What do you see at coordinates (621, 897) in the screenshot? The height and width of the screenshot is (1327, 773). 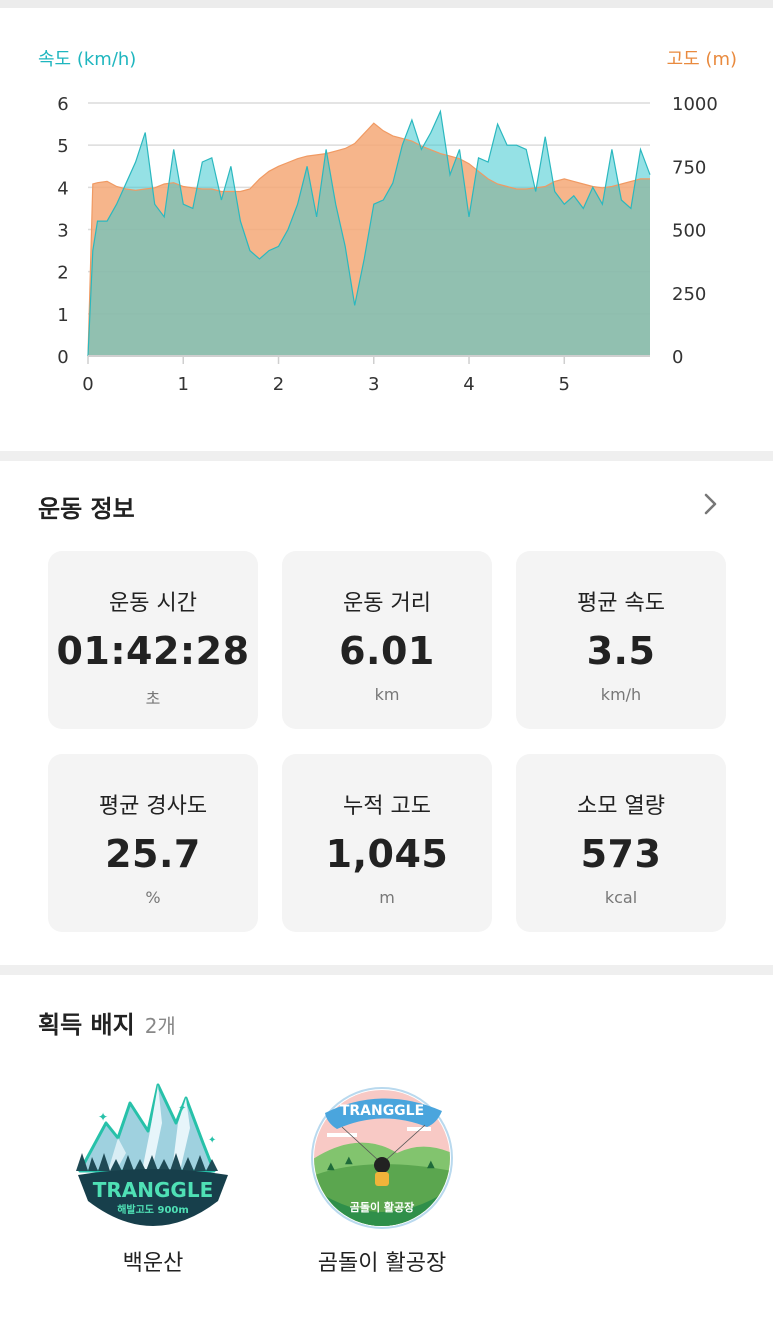 I see `stat-unit: kcal` at bounding box center [621, 897].